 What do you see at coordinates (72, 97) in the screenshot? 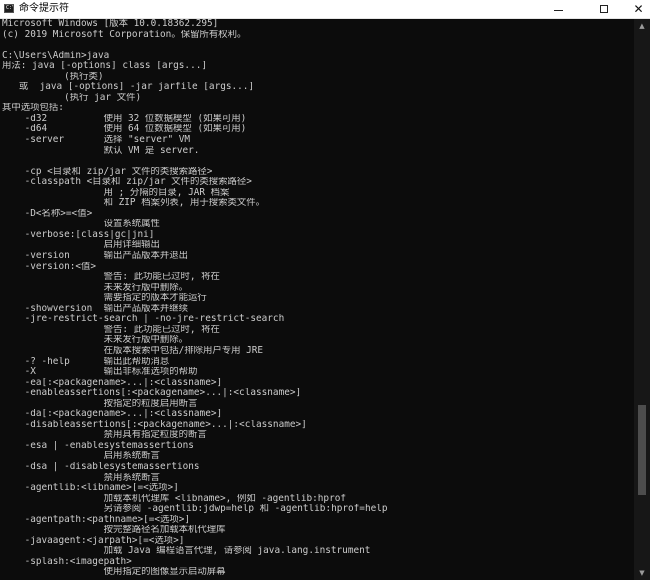
I see `console-line: (执行 jar 文件)` at bounding box center [72, 97].